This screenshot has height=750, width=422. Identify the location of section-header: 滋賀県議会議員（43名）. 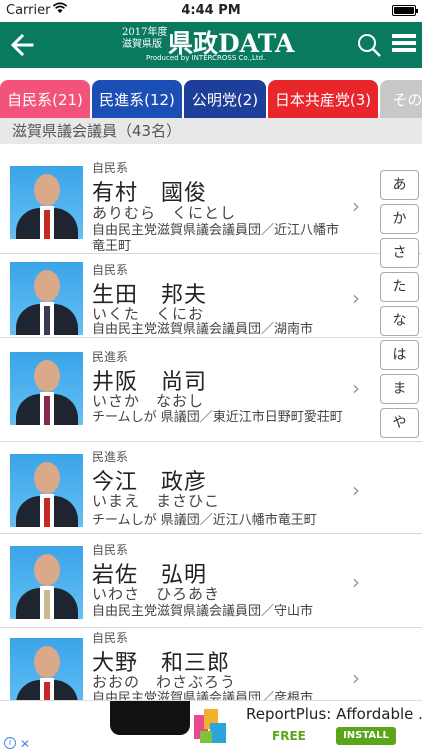
(211, 131).